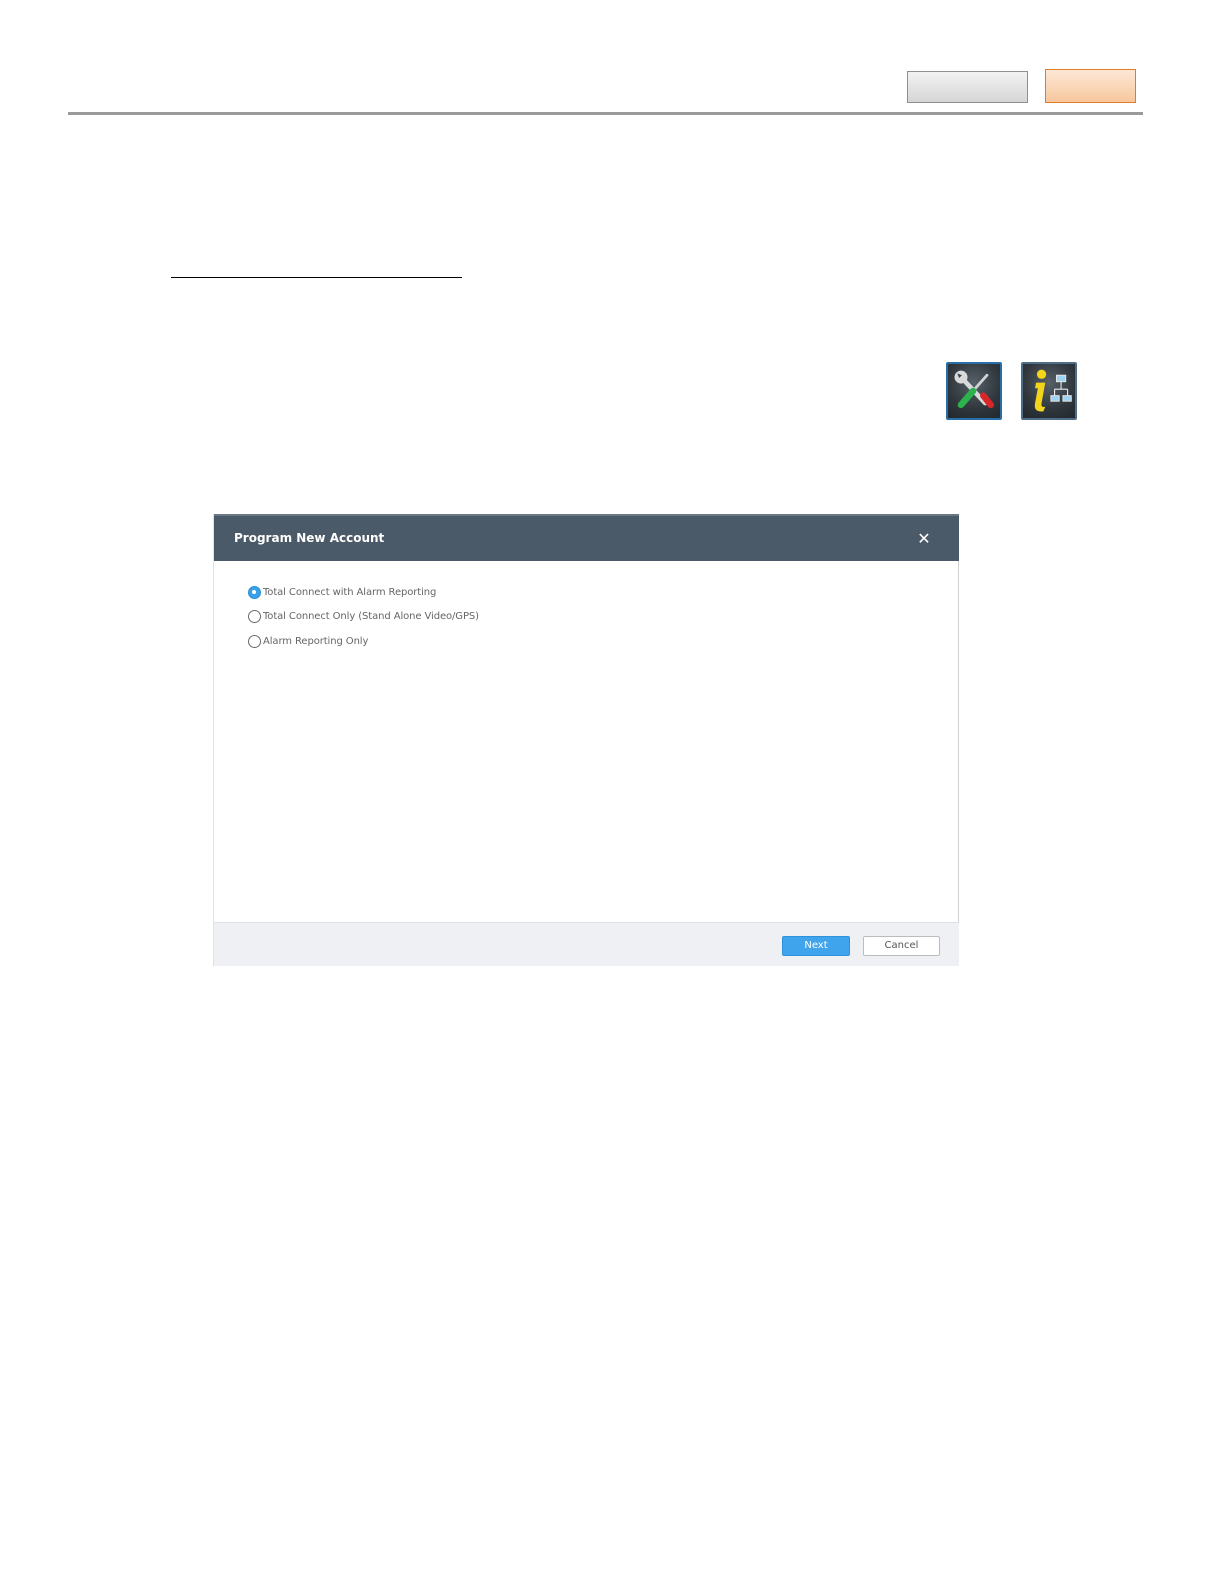 The width and height of the screenshot is (1224, 1584). What do you see at coordinates (901, 946) in the screenshot?
I see `cancel-button: Cancel` at bounding box center [901, 946].